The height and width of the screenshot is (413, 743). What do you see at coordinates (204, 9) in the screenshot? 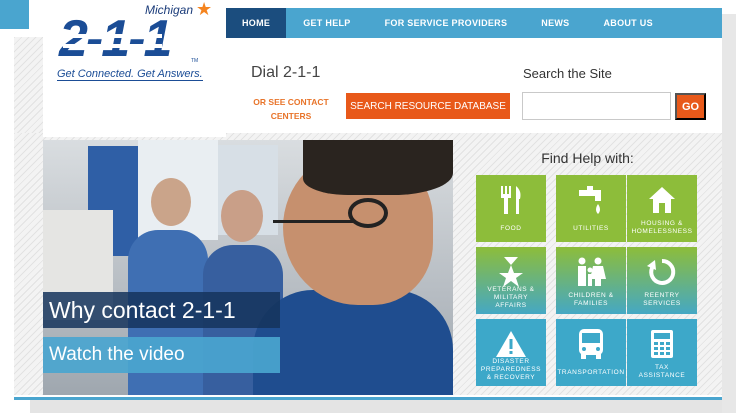
I see `star-icon: ★` at bounding box center [204, 9].